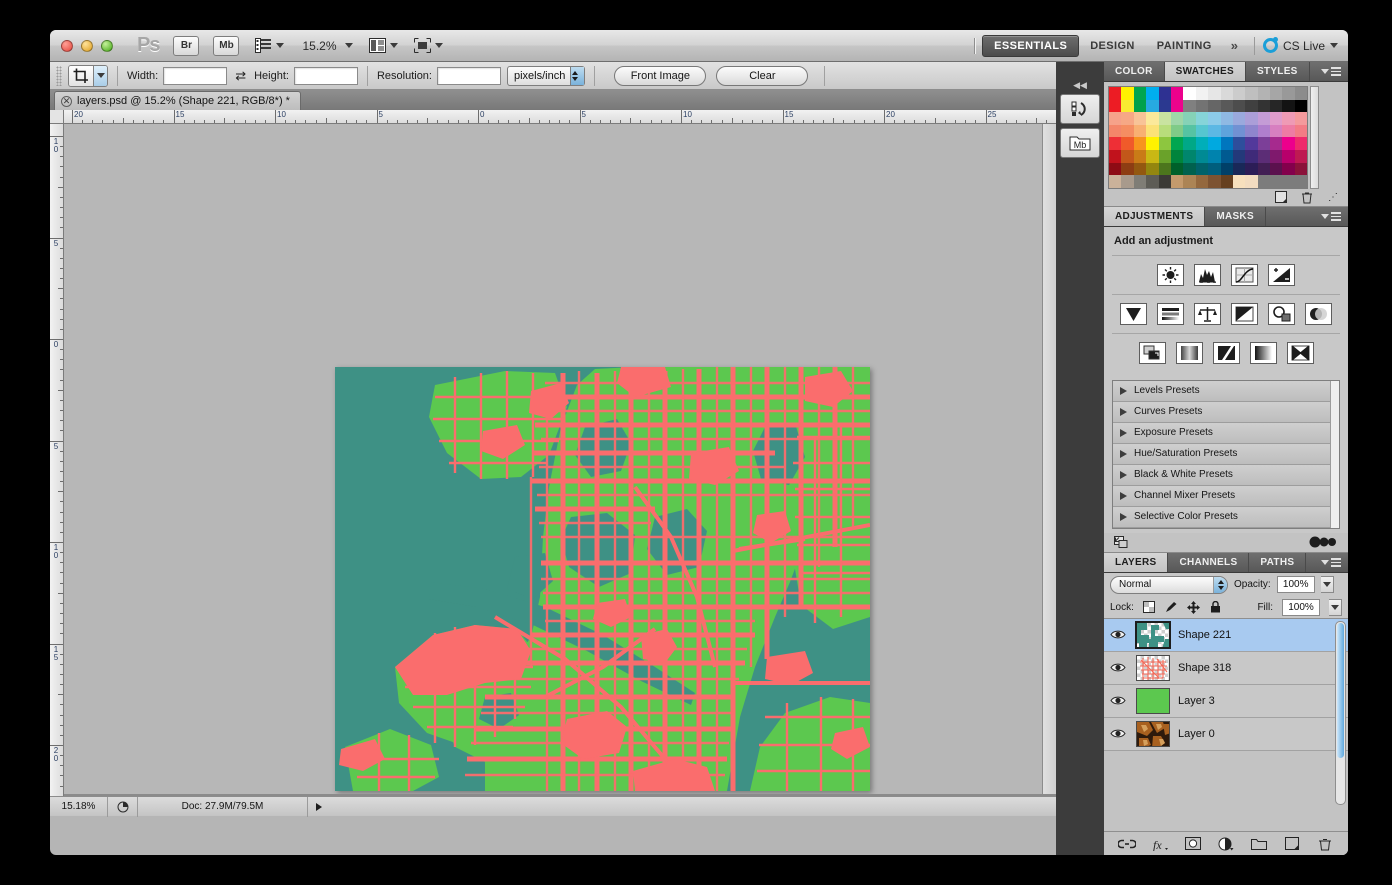  Describe the element at coordinates (79, 806) in the screenshot. I see `status-zoom-field: 15.18%` at that location.